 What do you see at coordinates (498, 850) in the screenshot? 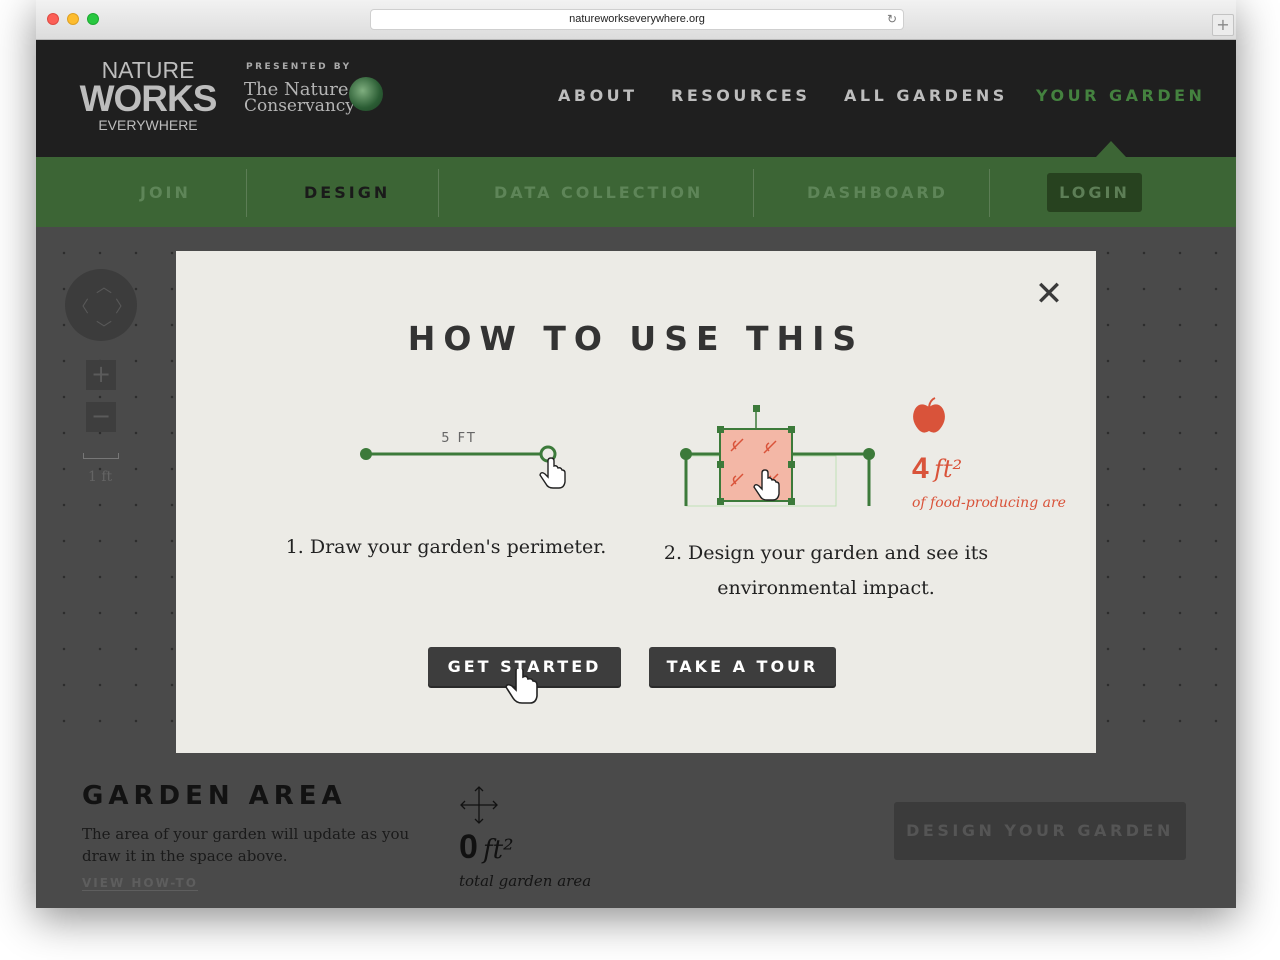
I see `garden-area-unit: ft²` at bounding box center [498, 850].